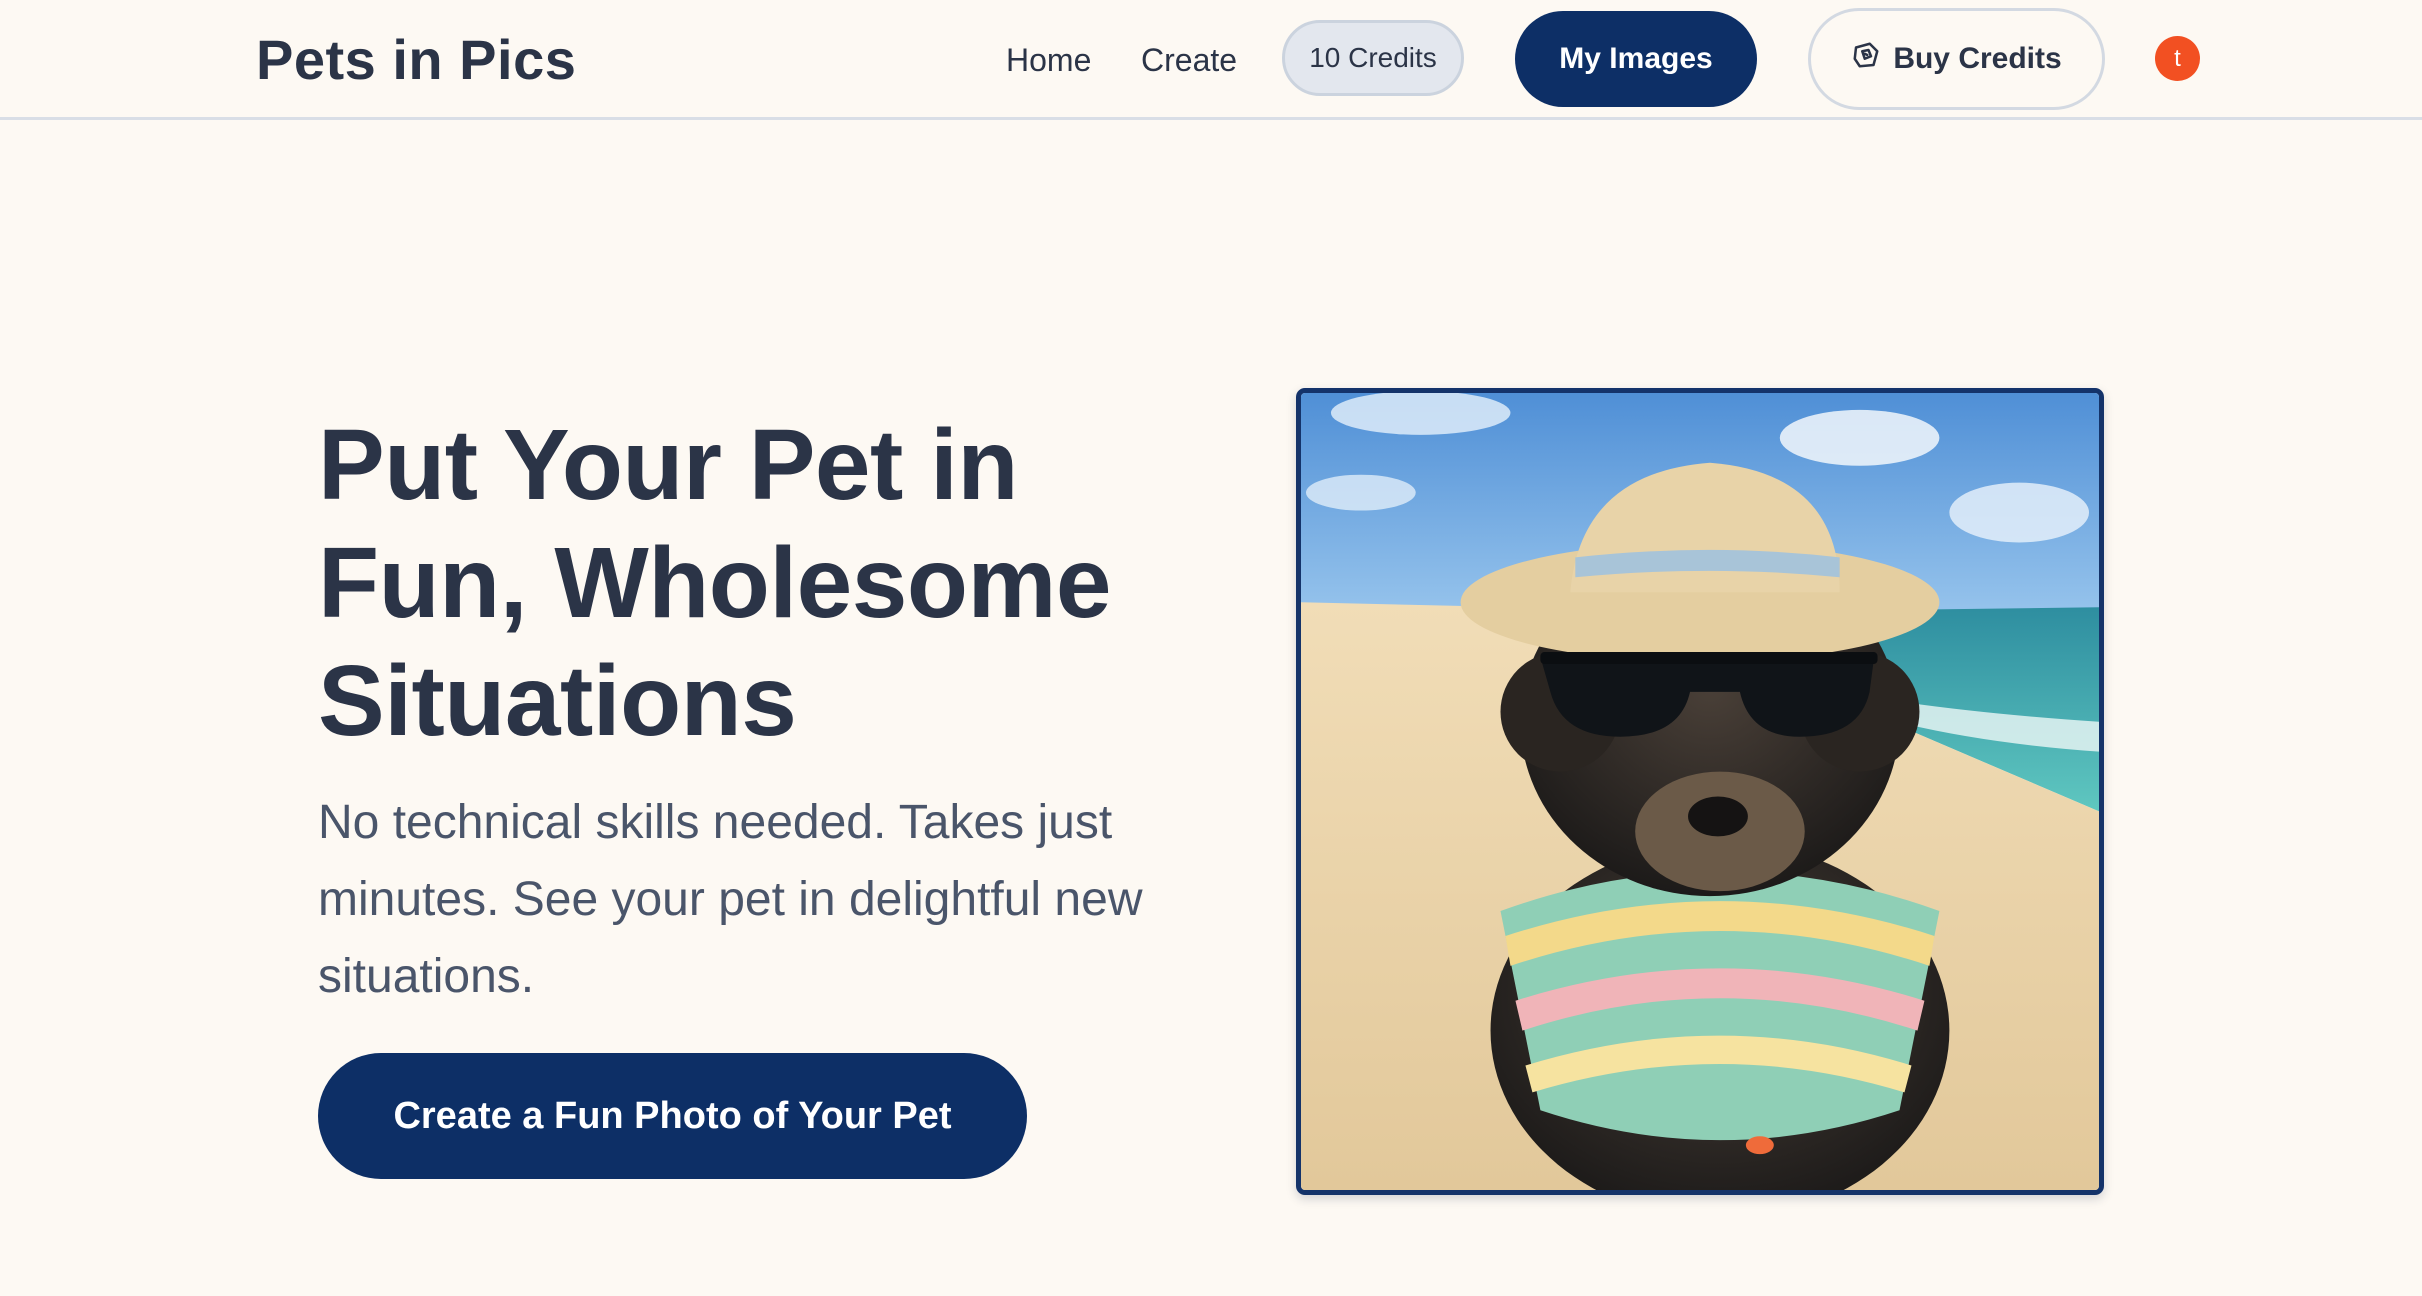 The width and height of the screenshot is (2422, 1296). I want to click on nav-create-link: Create, so click(1189, 60).